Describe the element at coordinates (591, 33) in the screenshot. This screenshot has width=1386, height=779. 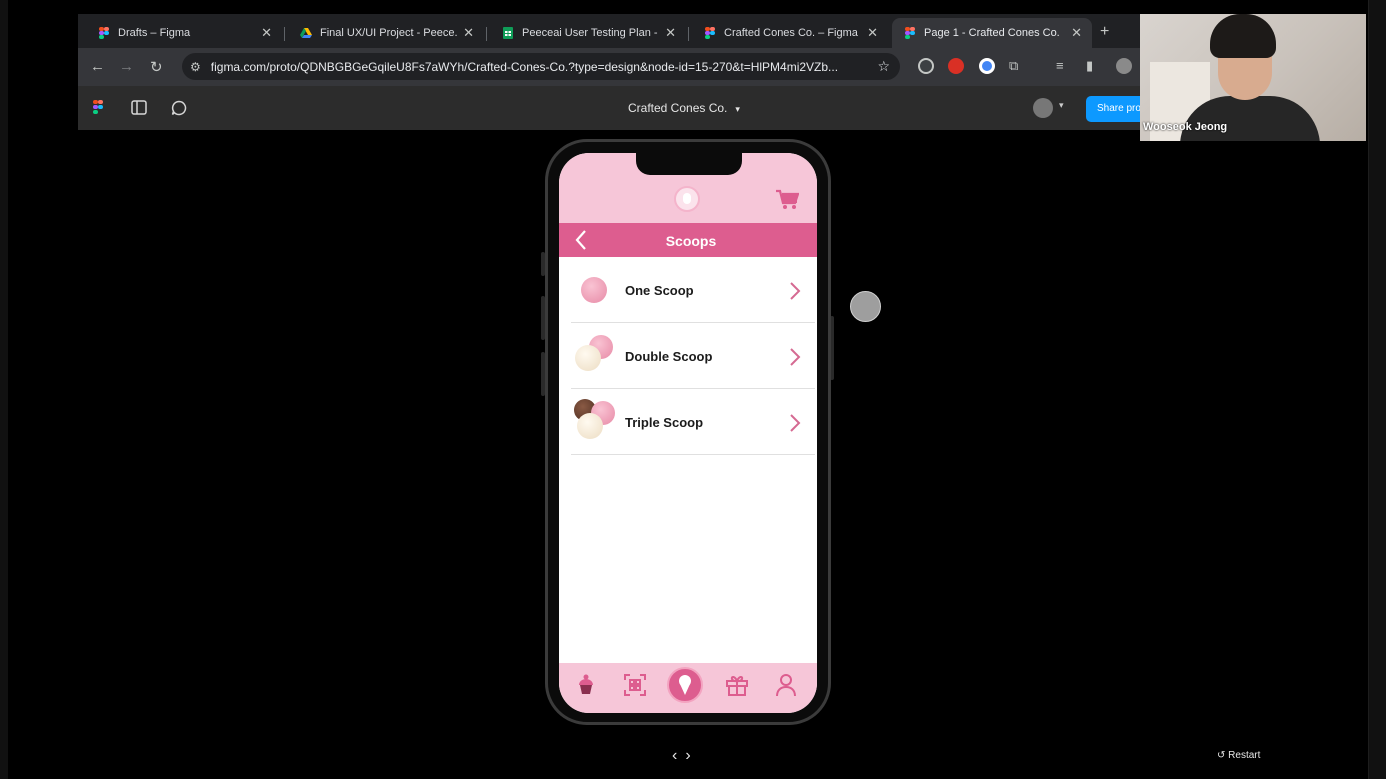
I see `tab-title: Peeceai User Testing Plan - G` at that location.